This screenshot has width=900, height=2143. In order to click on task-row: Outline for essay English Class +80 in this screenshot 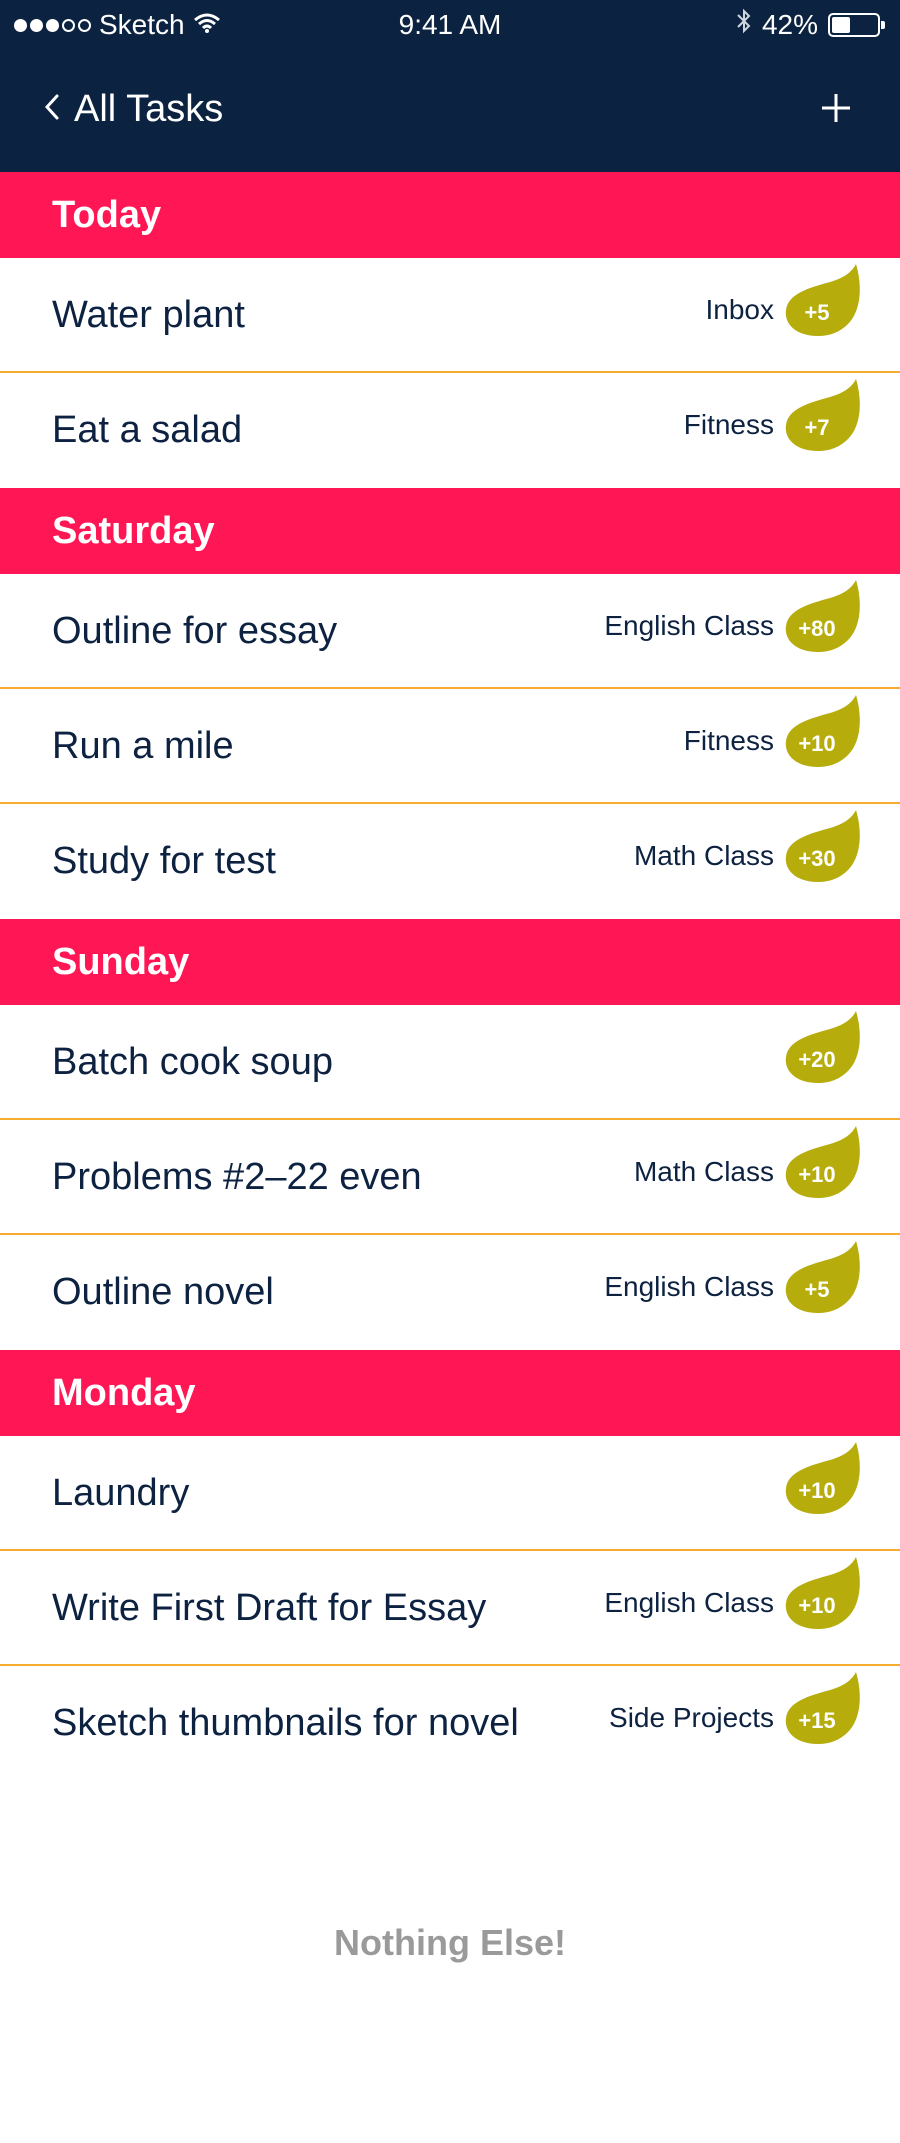, I will do `click(450, 631)`.